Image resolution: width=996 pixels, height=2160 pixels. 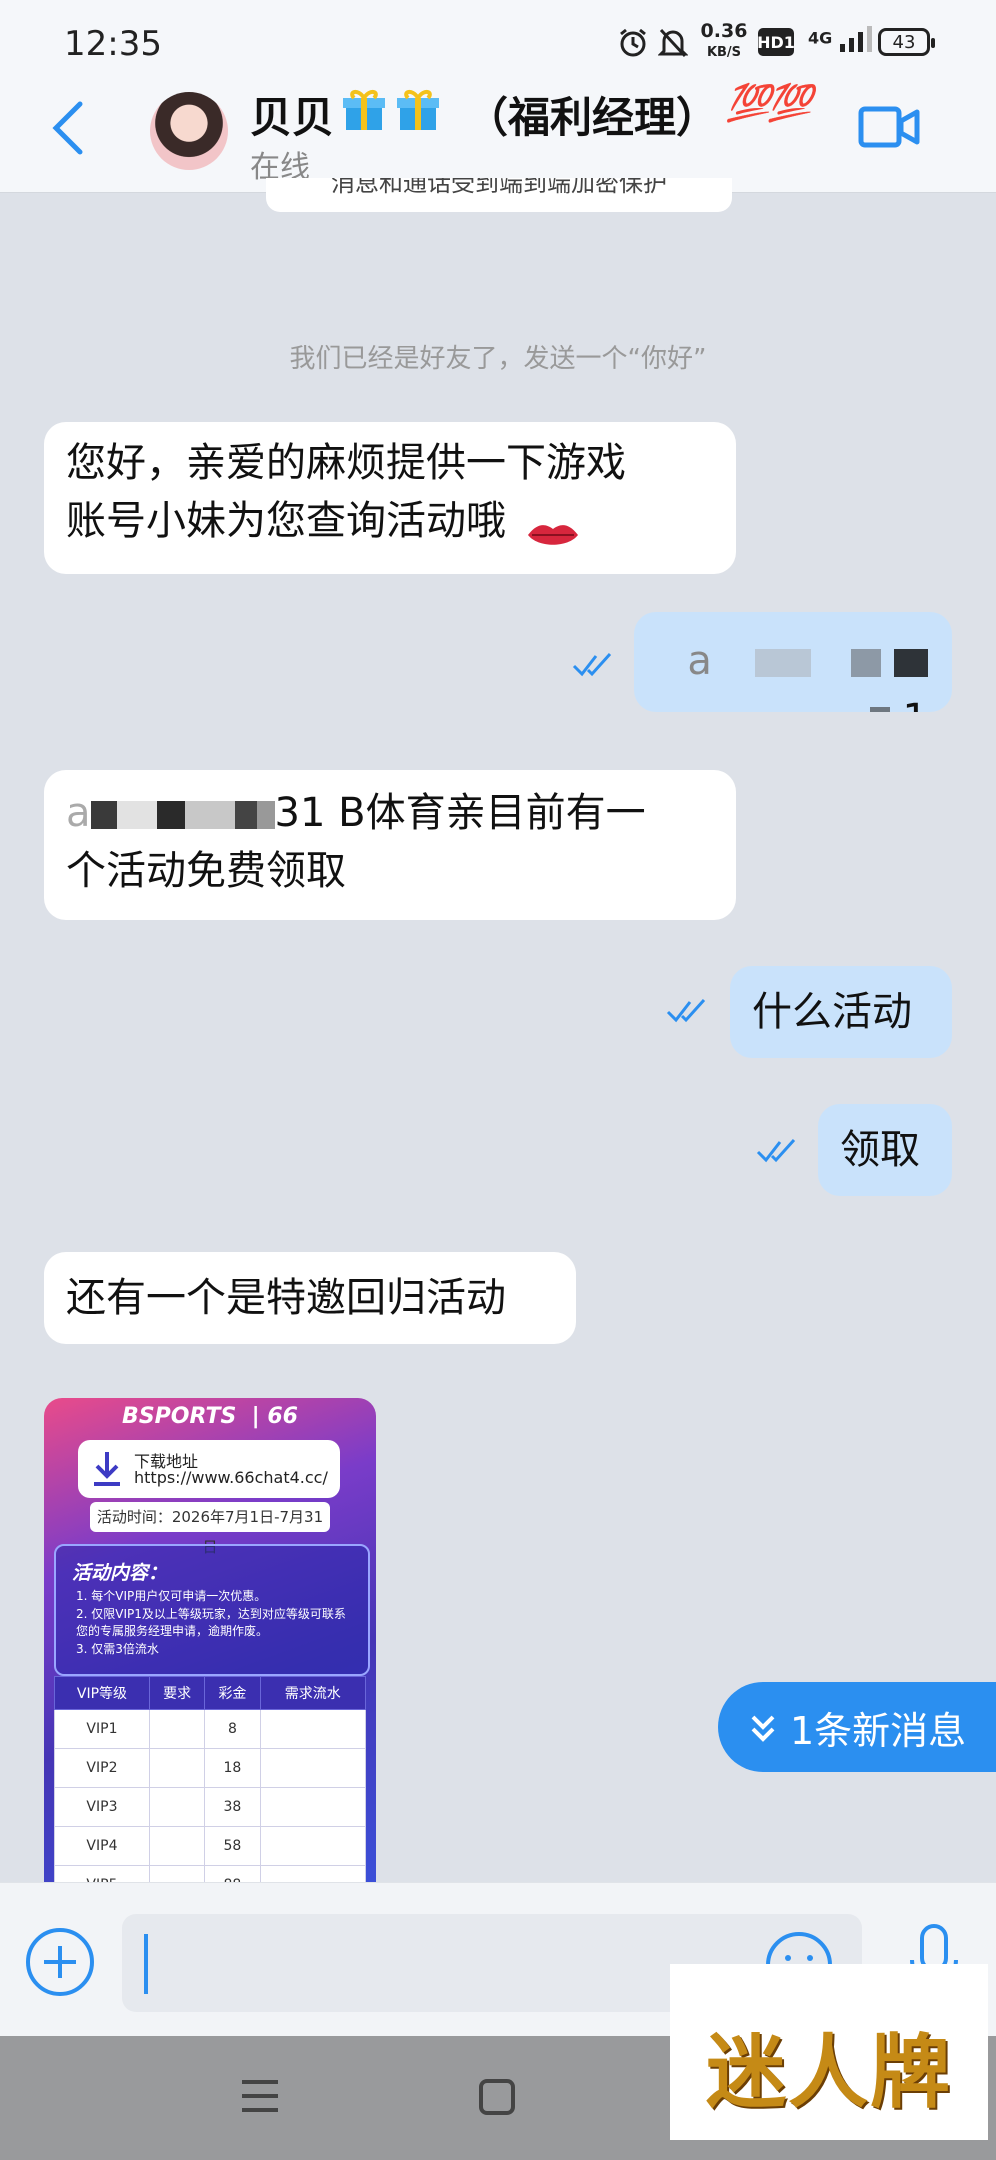 What do you see at coordinates (210, 1529) in the screenshot?
I see `promo-date: 活动时间：2026年7月1日-7月31日` at bounding box center [210, 1529].